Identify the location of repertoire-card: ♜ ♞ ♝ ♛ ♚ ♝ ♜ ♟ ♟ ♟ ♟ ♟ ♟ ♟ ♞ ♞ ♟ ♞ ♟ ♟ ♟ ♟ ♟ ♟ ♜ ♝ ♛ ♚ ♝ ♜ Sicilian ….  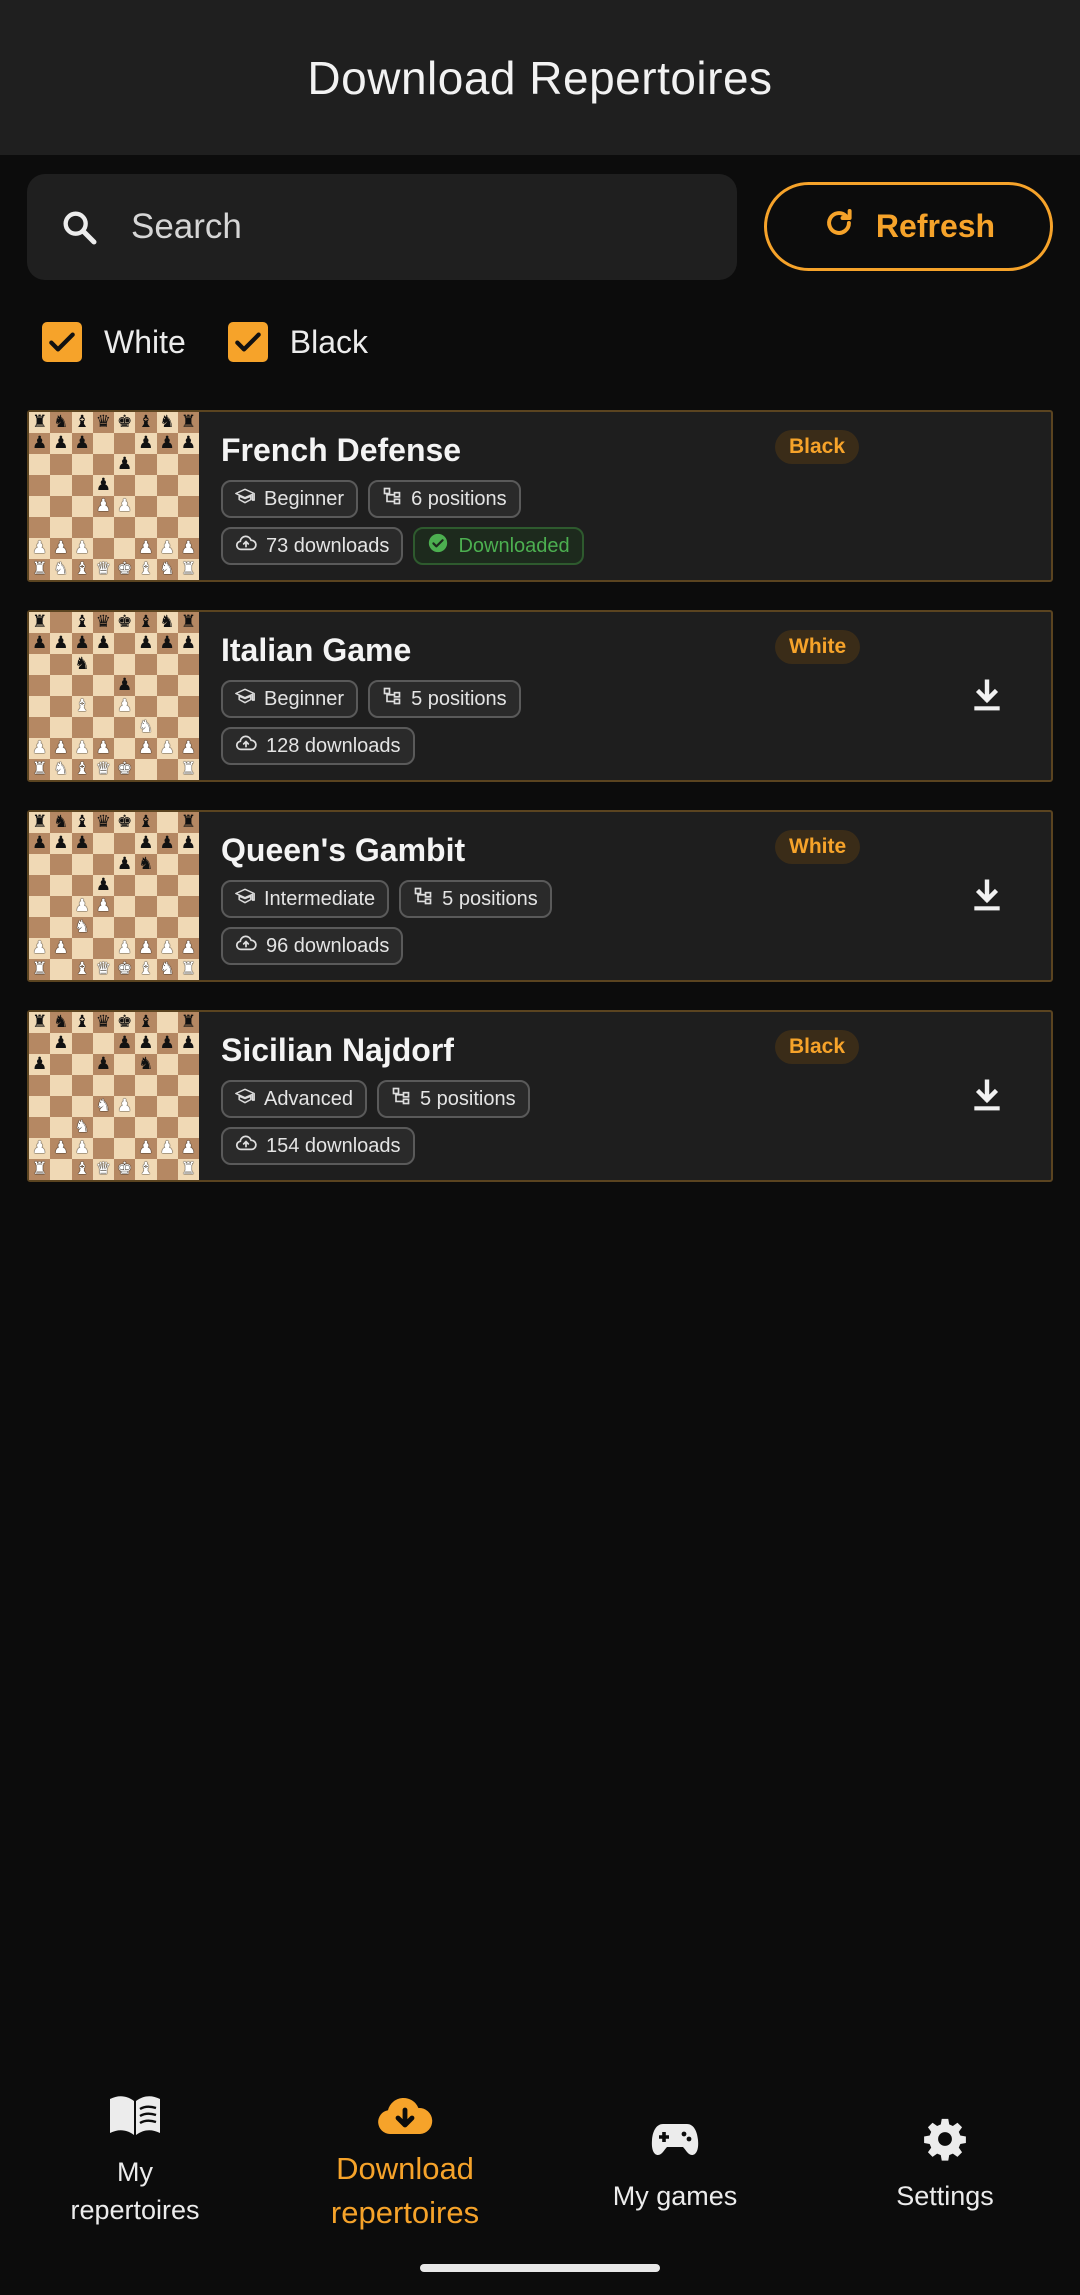
(540, 1096).